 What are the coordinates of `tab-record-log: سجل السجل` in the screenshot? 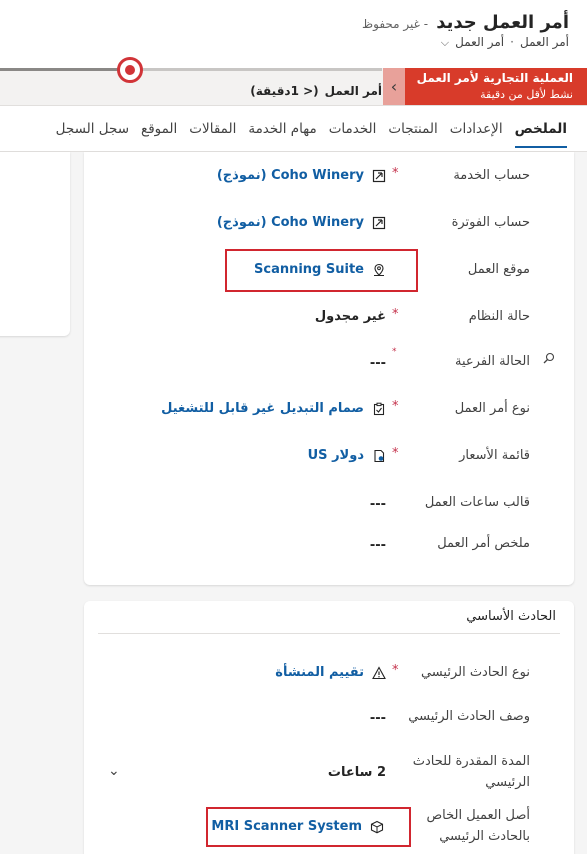 It's located at (92, 128).